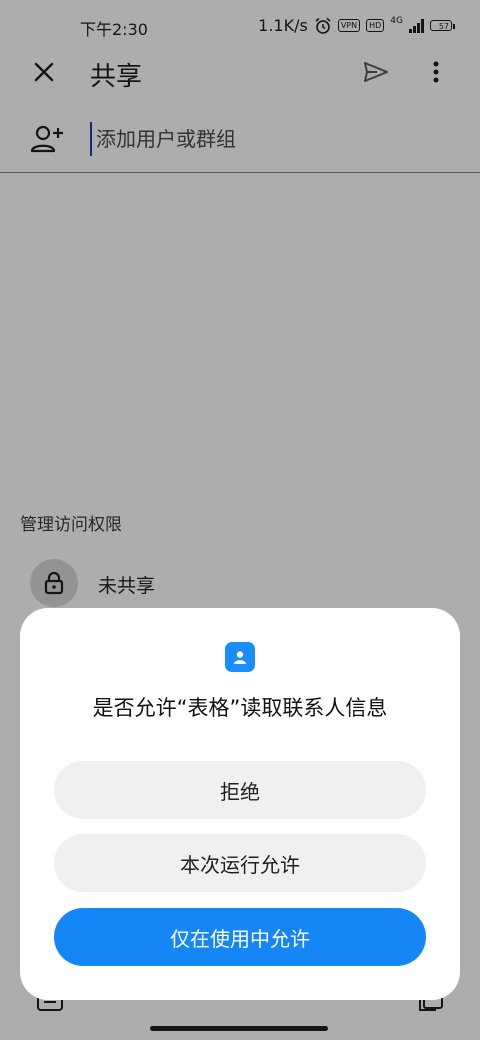 The height and width of the screenshot is (1040, 480). What do you see at coordinates (240, 937) in the screenshot?
I see `allow-while-using-button: 仅在使用中允许` at bounding box center [240, 937].